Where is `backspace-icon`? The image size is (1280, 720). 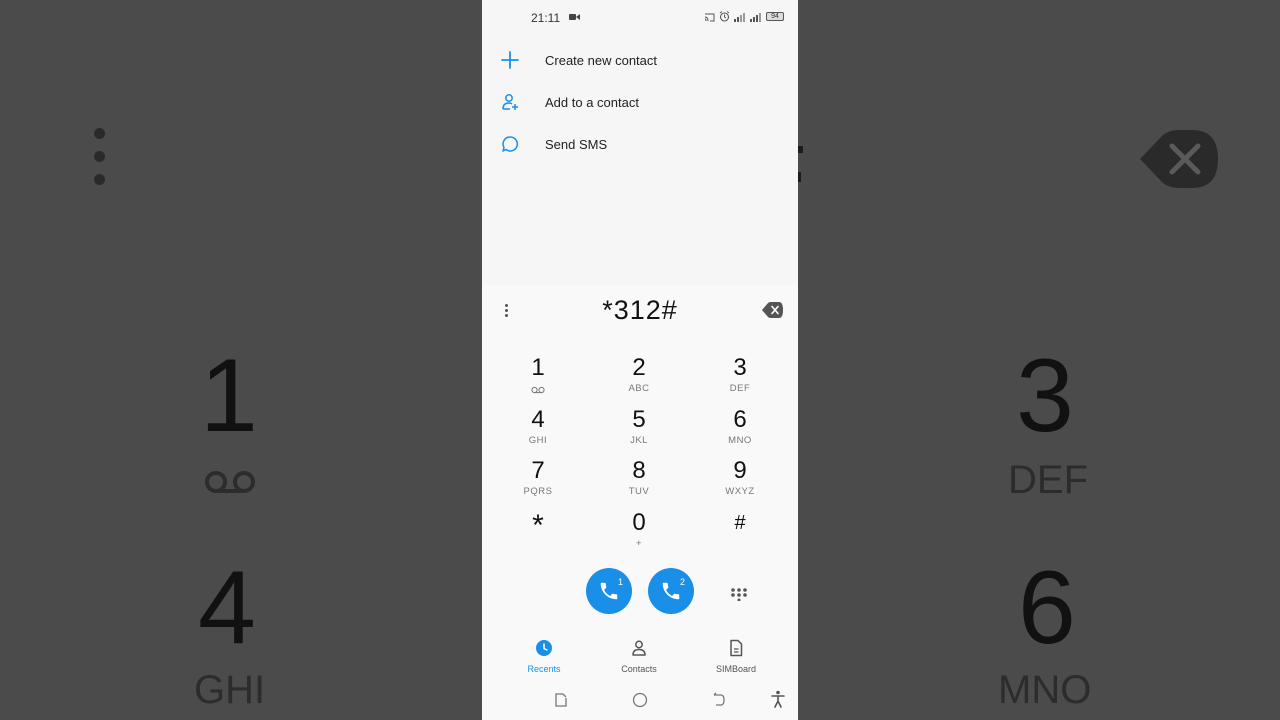 backspace-icon is located at coordinates (773, 310).